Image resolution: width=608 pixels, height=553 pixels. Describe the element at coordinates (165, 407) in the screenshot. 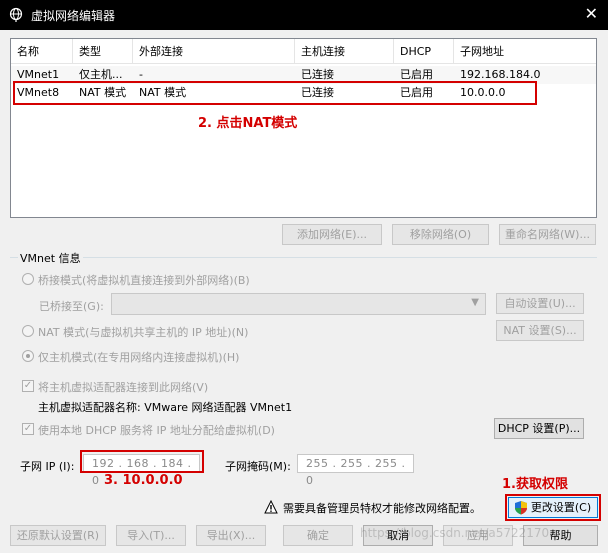

I see `adapter-name-label: 主机虚拟适配器名称: VMware 网络适配器 VMnet1` at that location.